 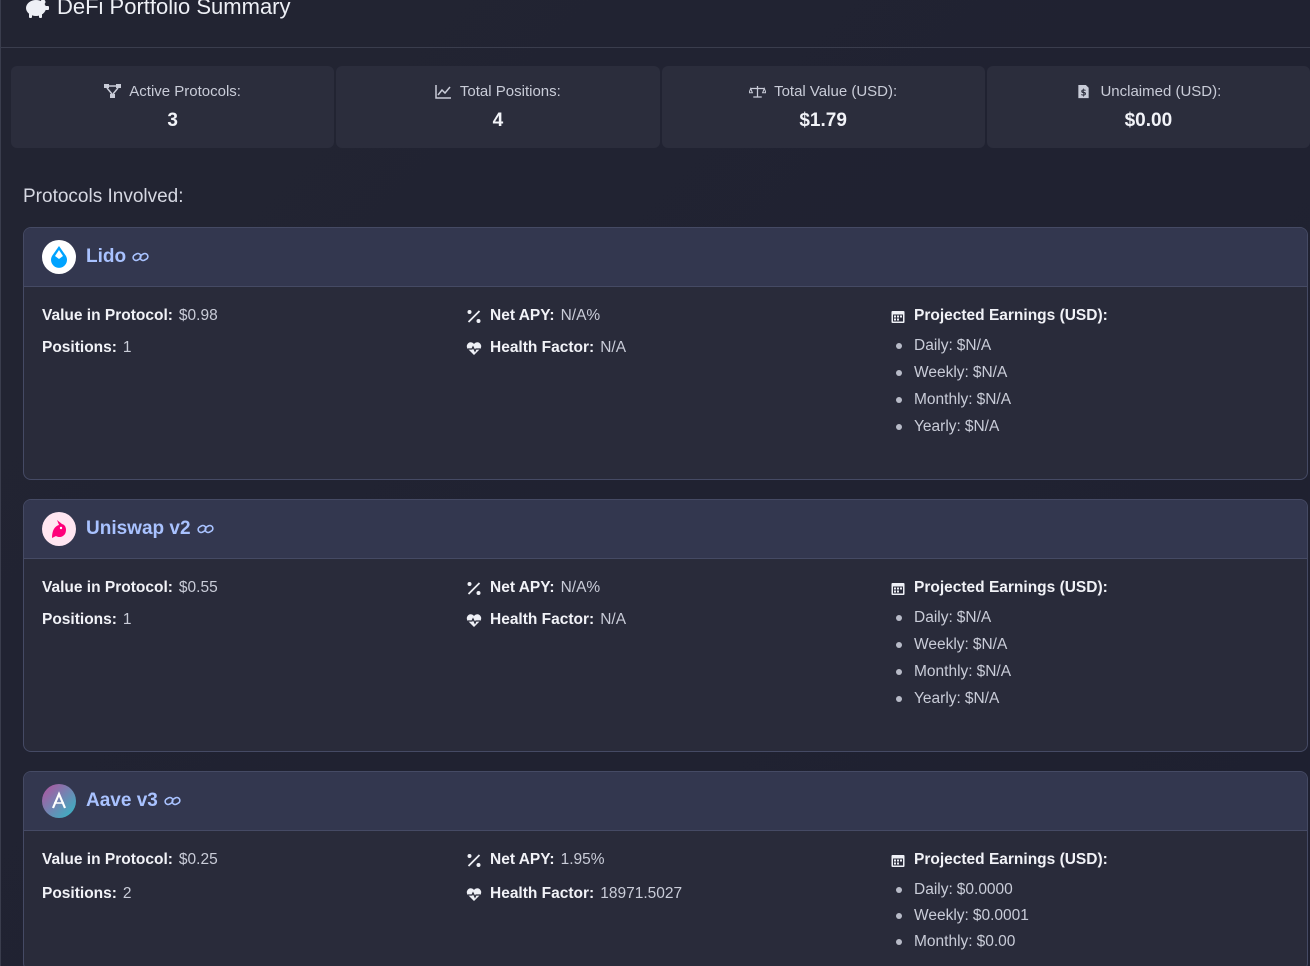 I want to click on stat-active-protocols: Active Protocols: 3, so click(x=173, y=107).